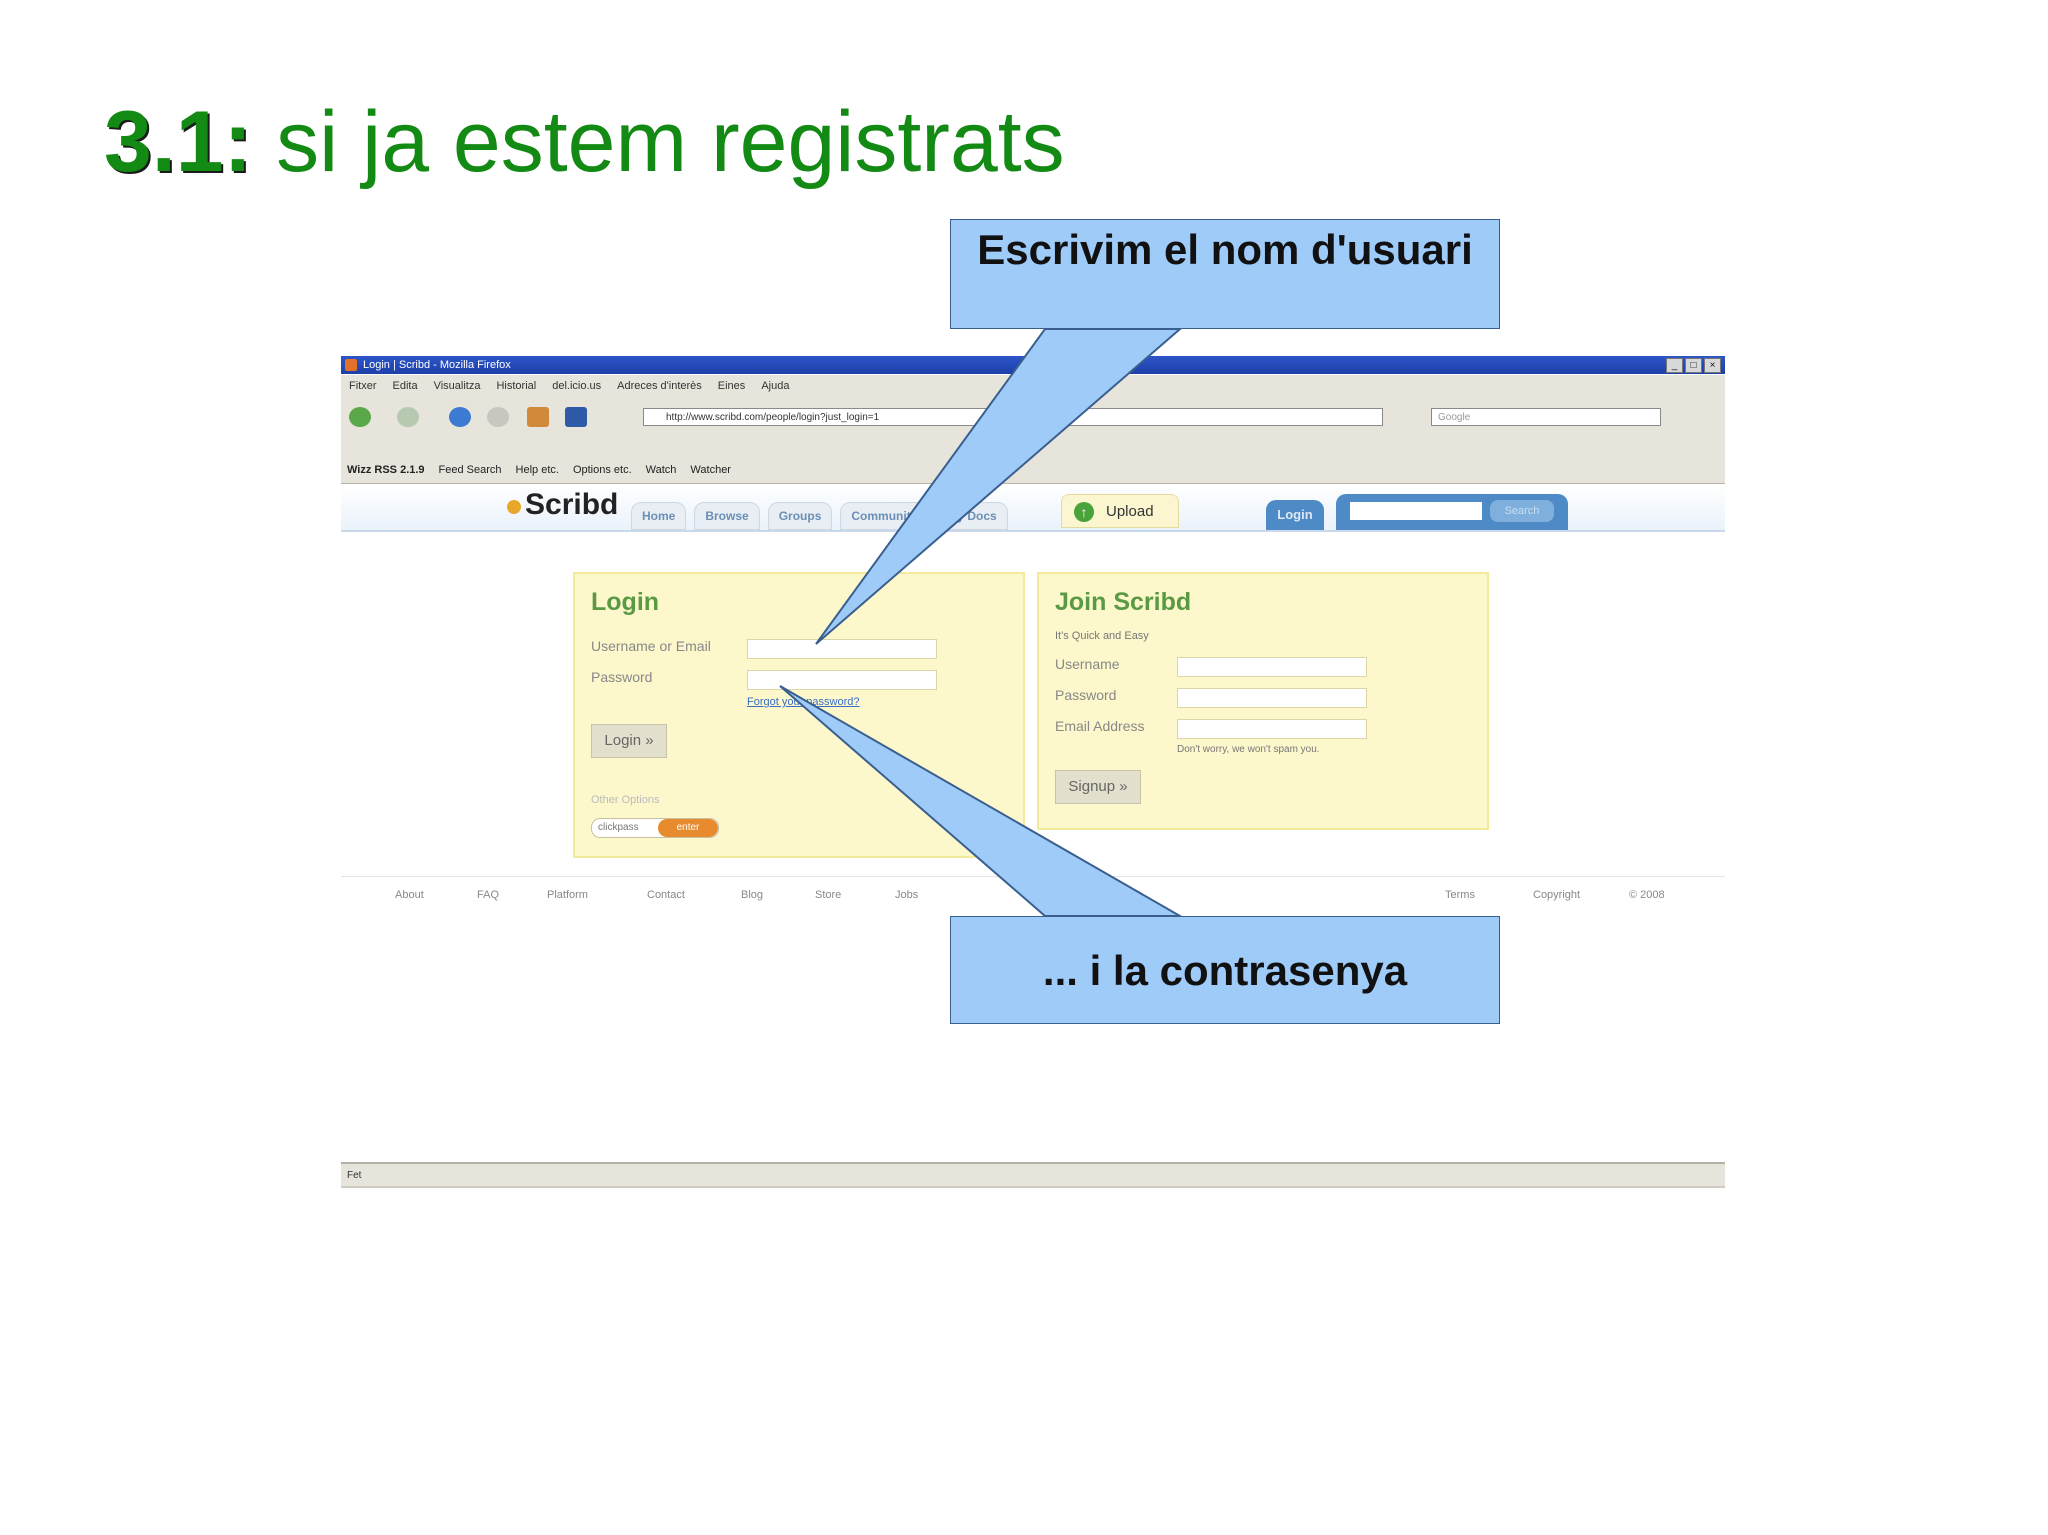  What do you see at coordinates (1100, 726) in the screenshot?
I see `join-email-label: Email Address` at bounding box center [1100, 726].